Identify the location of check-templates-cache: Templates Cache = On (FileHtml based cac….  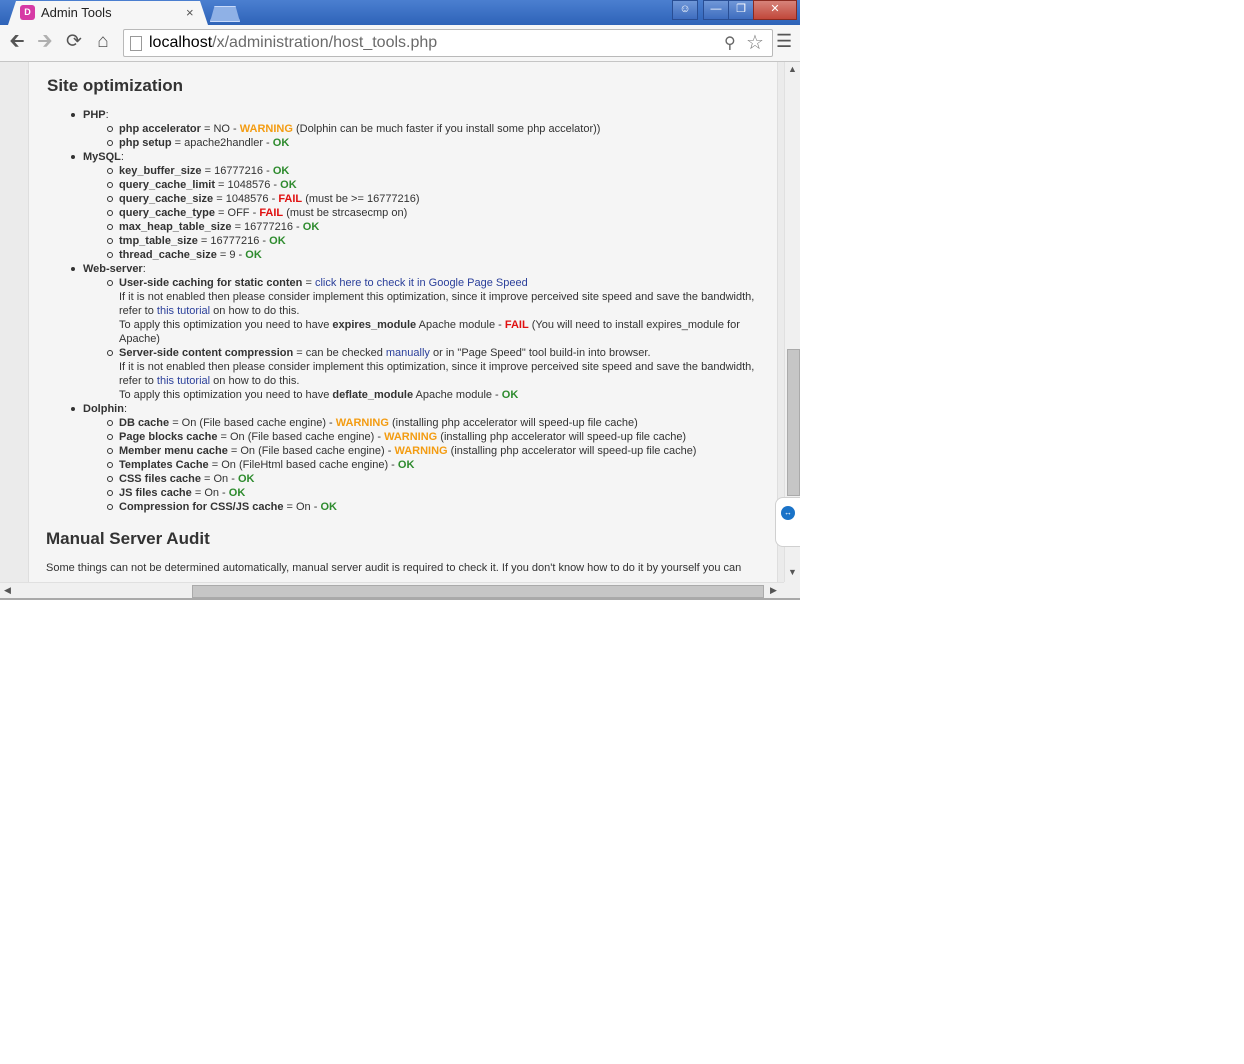
(260, 465).